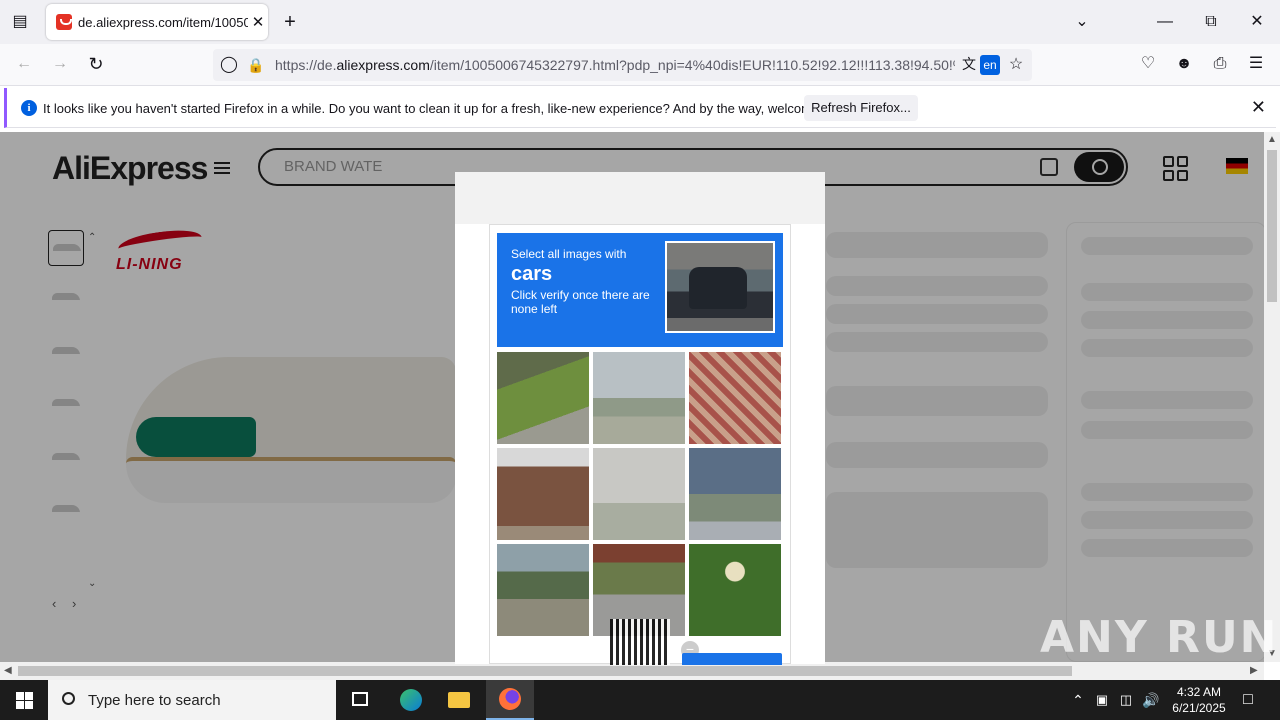 The height and width of the screenshot is (720, 1280). Describe the element at coordinates (580, 302) in the screenshot. I see `captcha-hint: Click verify once there are none left` at that location.